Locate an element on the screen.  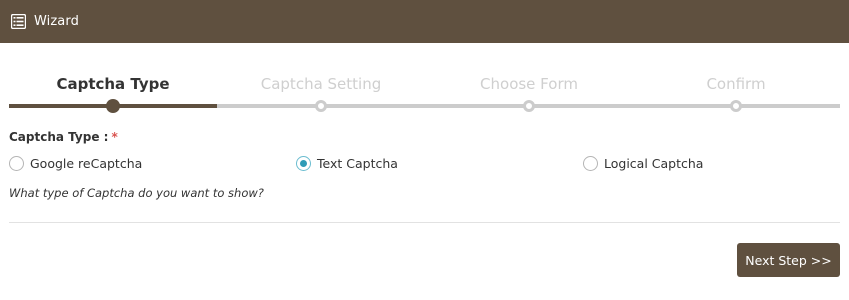
radio-button-text-captcha is located at coordinates (303, 163).